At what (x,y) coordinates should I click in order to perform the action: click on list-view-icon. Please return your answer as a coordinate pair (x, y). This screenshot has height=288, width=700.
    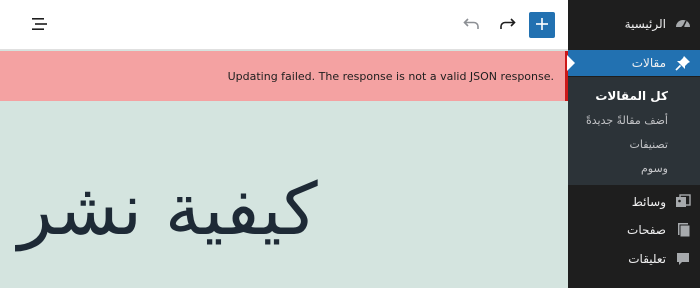
    Looking at the image, I should click on (41, 25).